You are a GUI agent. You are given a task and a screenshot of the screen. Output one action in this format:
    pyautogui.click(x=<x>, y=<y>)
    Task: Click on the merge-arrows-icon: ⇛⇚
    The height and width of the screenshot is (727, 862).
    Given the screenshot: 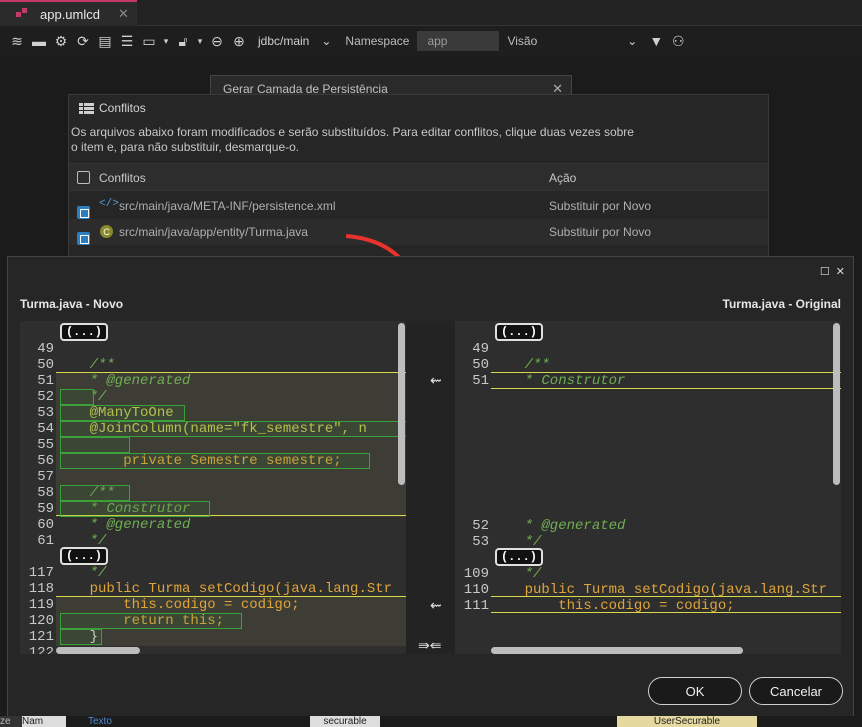 What is the action you would take?
    pyautogui.click(x=429, y=645)
    